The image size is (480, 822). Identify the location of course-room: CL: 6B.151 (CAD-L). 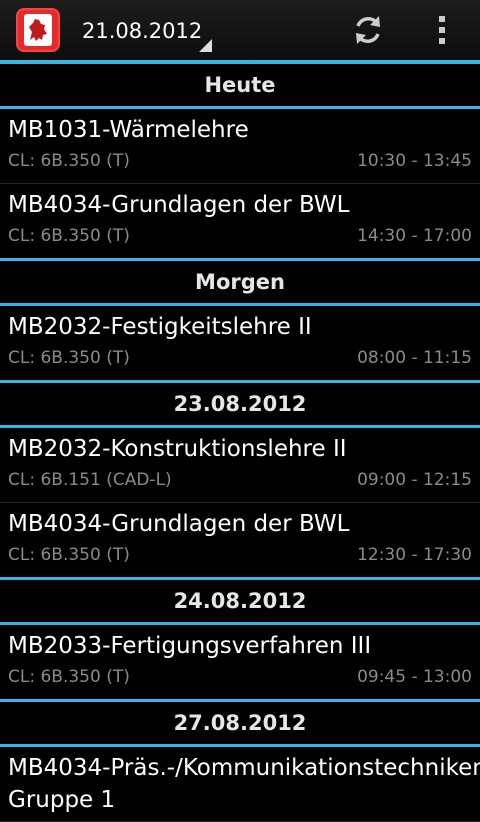
(90, 480).